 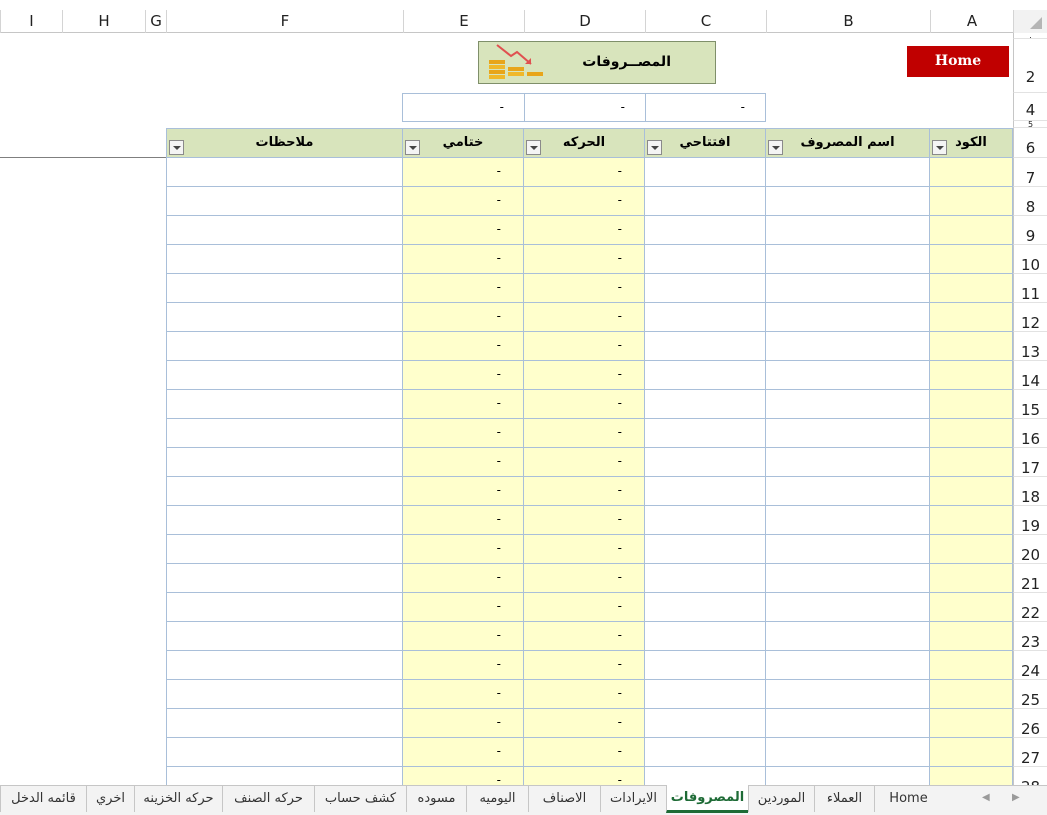 What do you see at coordinates (463, 143) in the screenshot?
I see `header-closing: ختامي` at bounding box center [463, 143].